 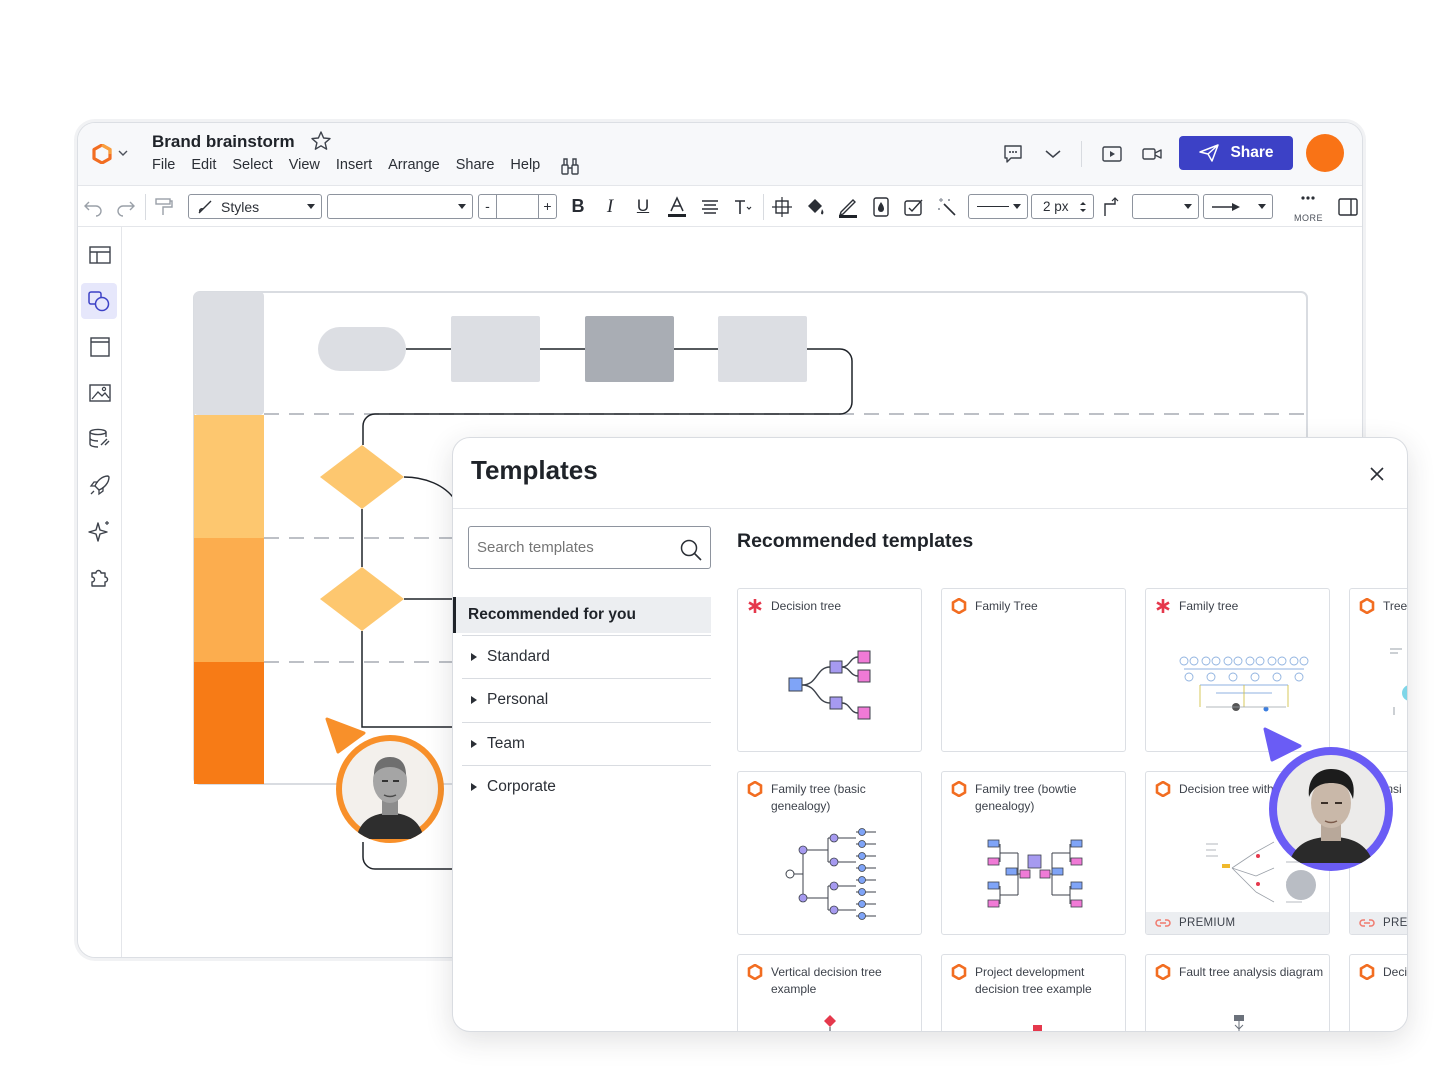 What do you see at coordinates (518, 699) in the screenshot?
I see `category-label: Personal` at bounding box center [518, 699].